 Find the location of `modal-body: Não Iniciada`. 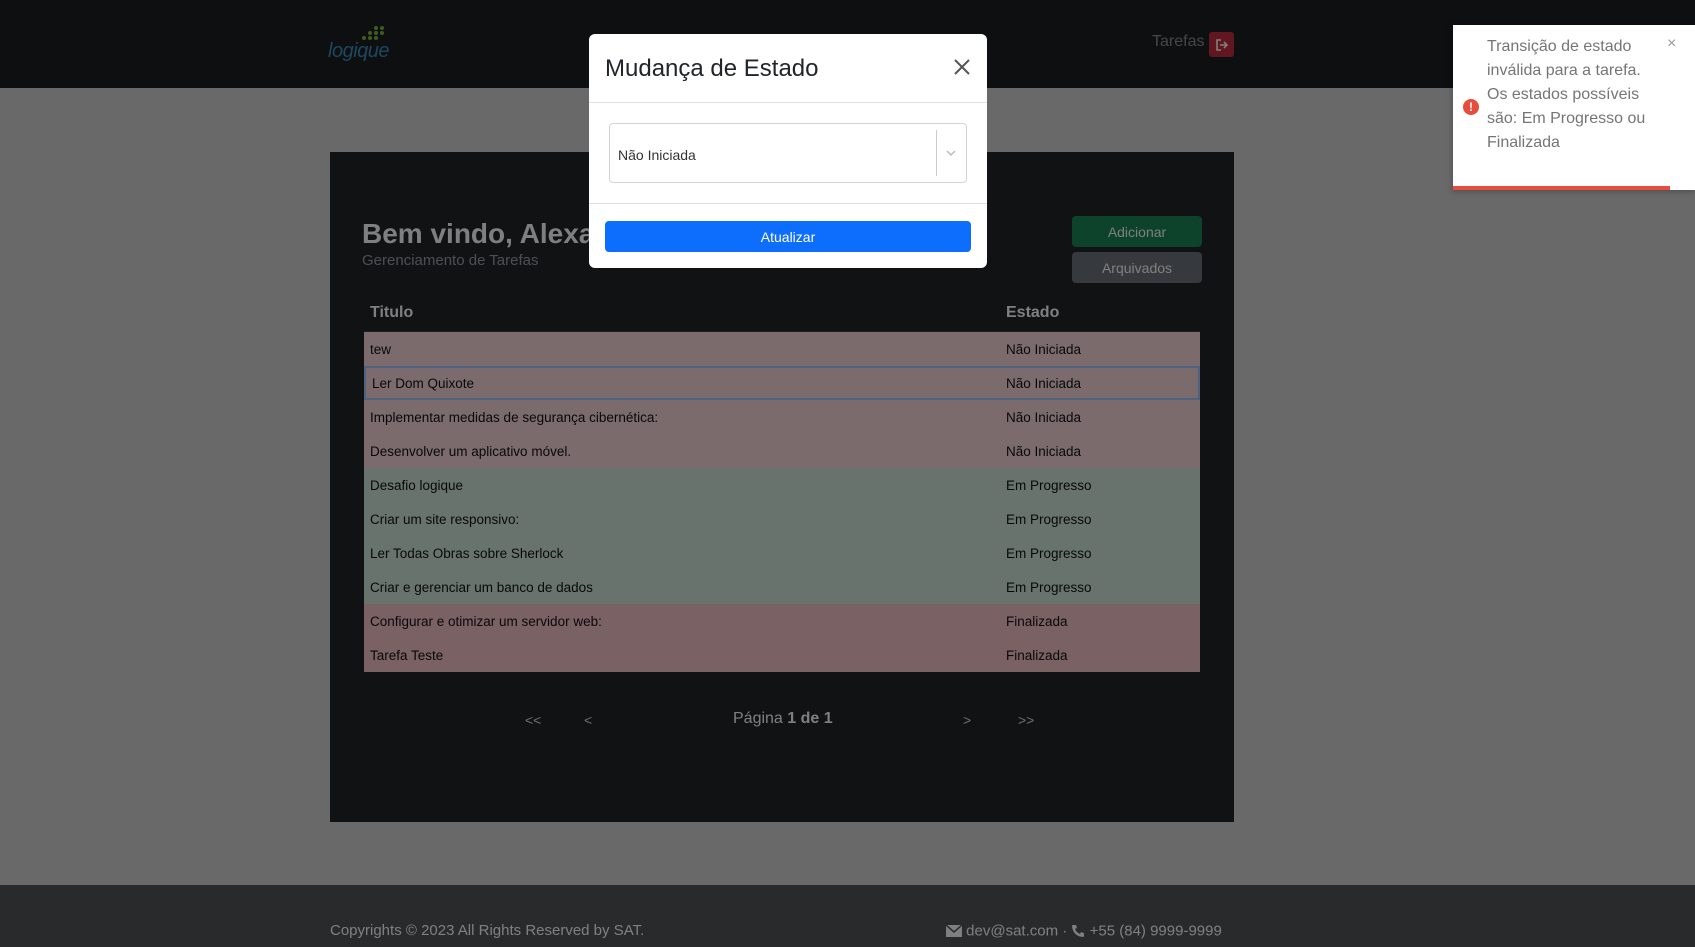

modal-body: Não Iniciada is located at coordinates (788, 153).